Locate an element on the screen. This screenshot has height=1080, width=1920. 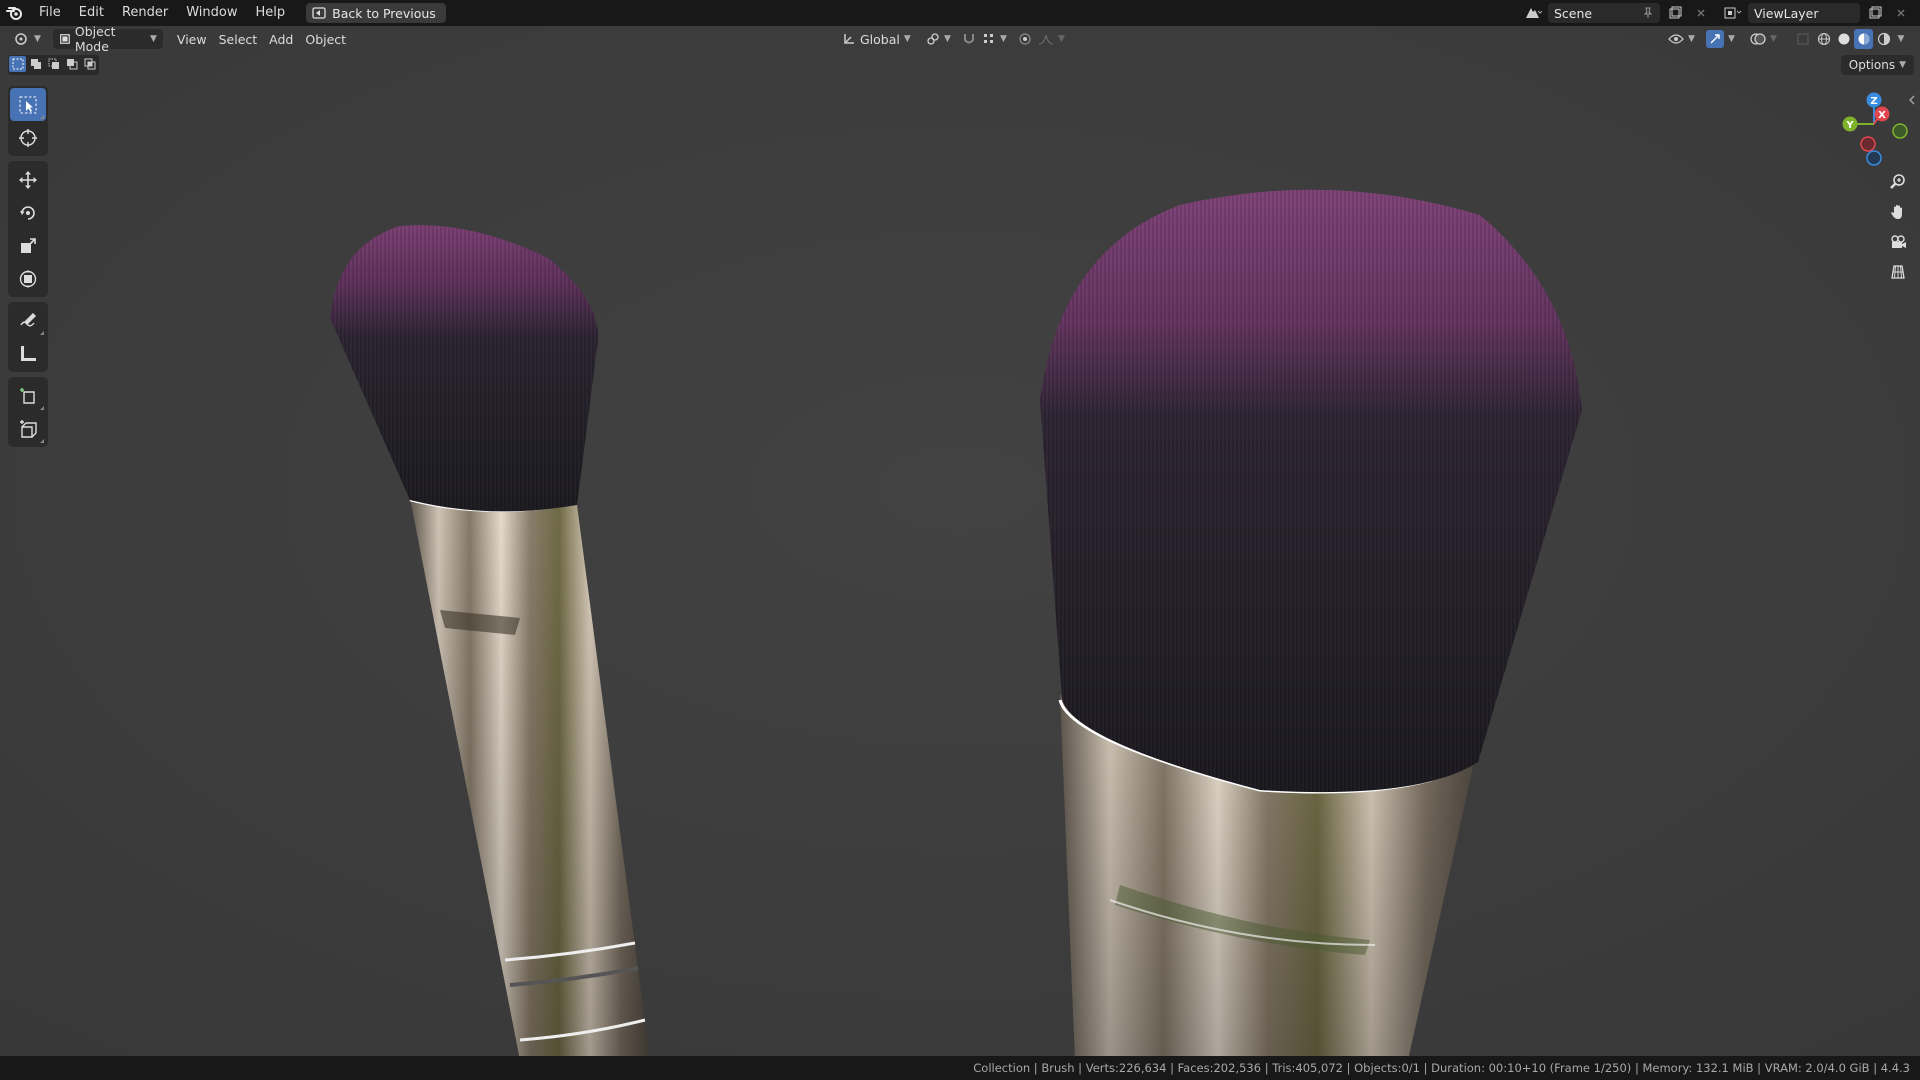
status-verts: Verts:226,634 is located at coordinates (1126, 1068).